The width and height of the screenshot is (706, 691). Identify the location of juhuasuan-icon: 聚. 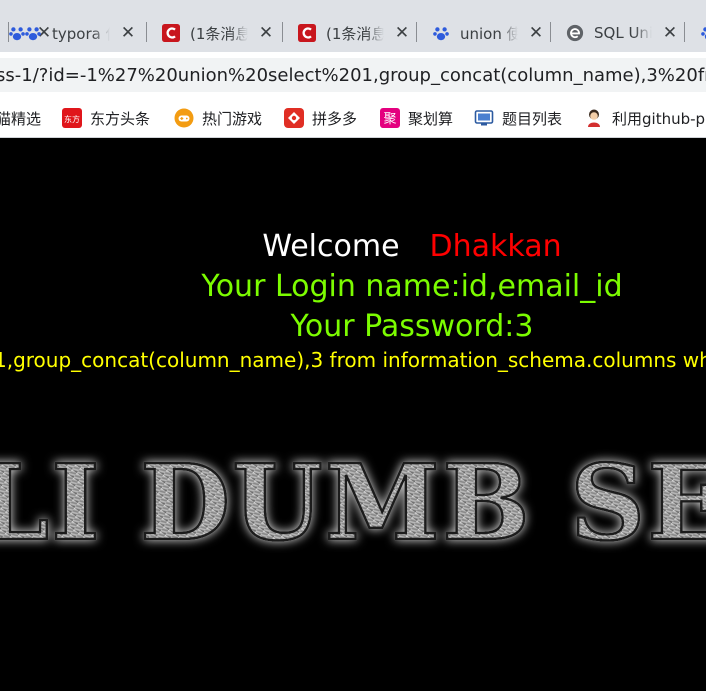
(390, 118).